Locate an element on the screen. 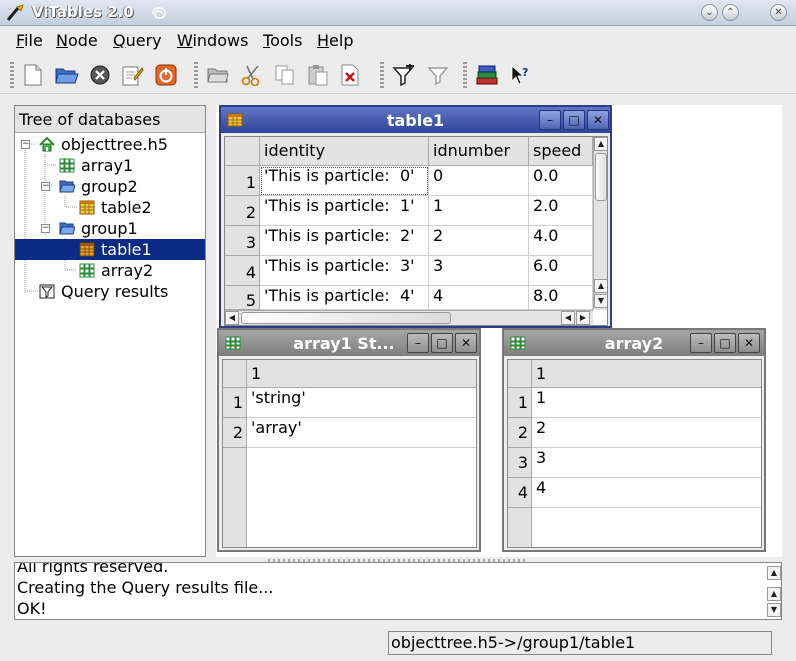  window-shade-button: ⌄ is located at coordinates (709, 12).